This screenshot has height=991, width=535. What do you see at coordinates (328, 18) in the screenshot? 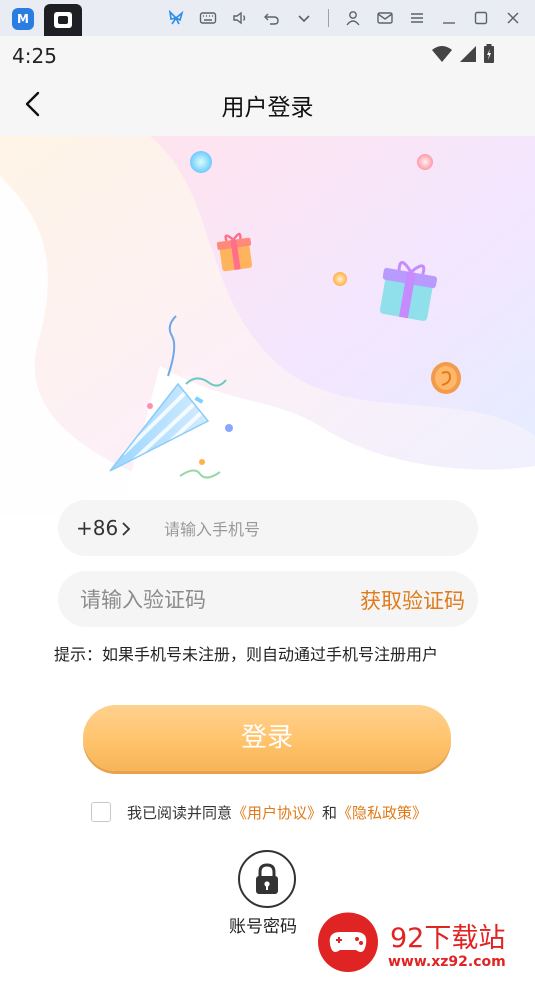
I see `toolbar-divider` at bounding box center [328, 18].